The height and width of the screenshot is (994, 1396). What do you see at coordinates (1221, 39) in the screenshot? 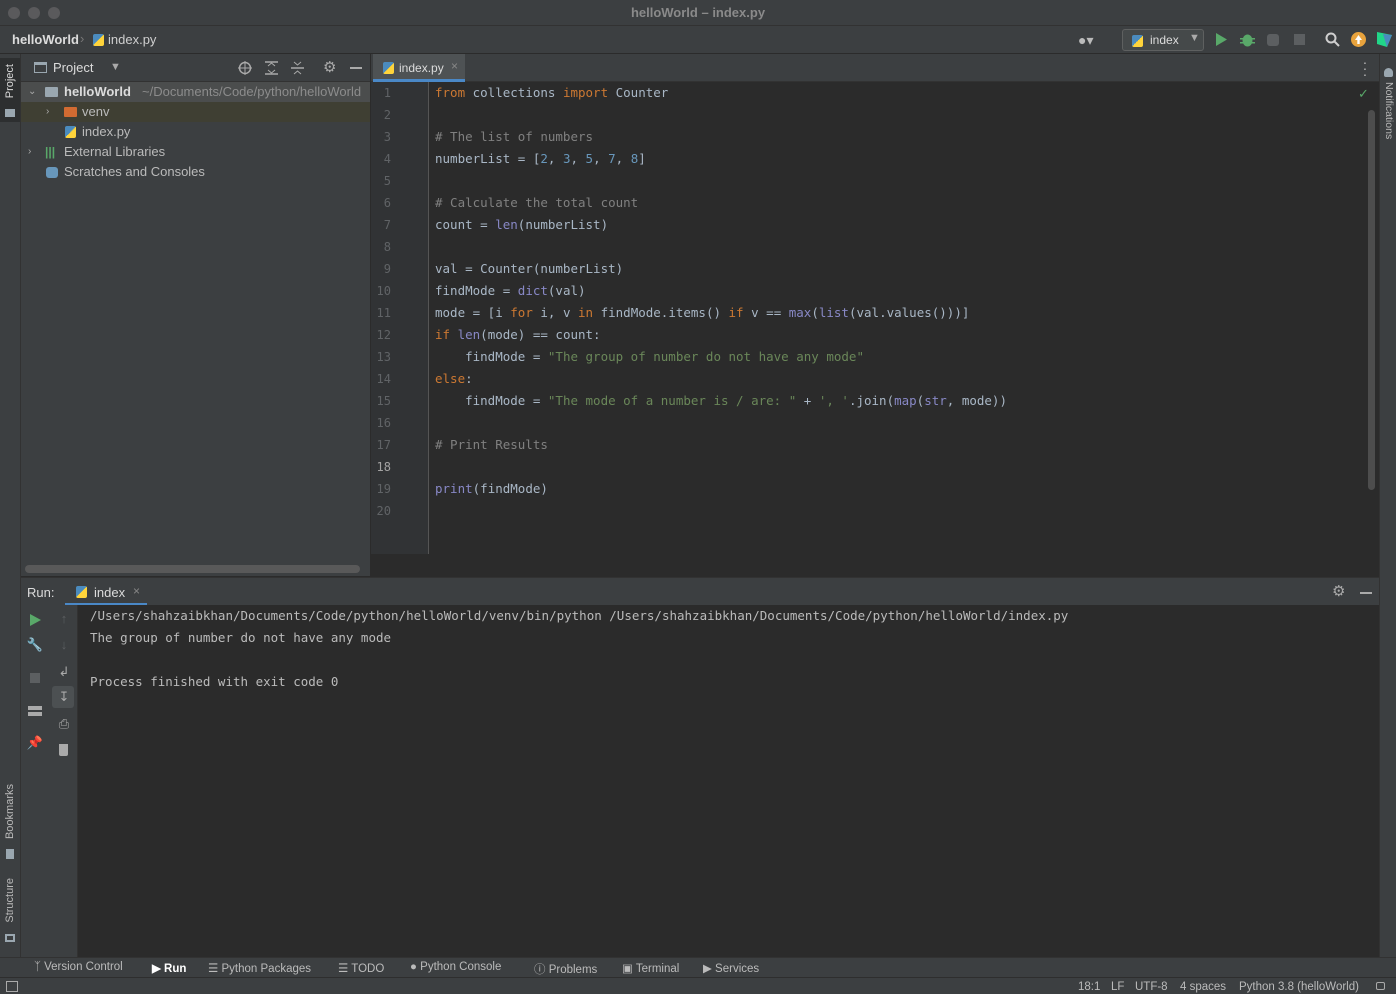
I see `run-icon` at bounding box center [1221, 39].